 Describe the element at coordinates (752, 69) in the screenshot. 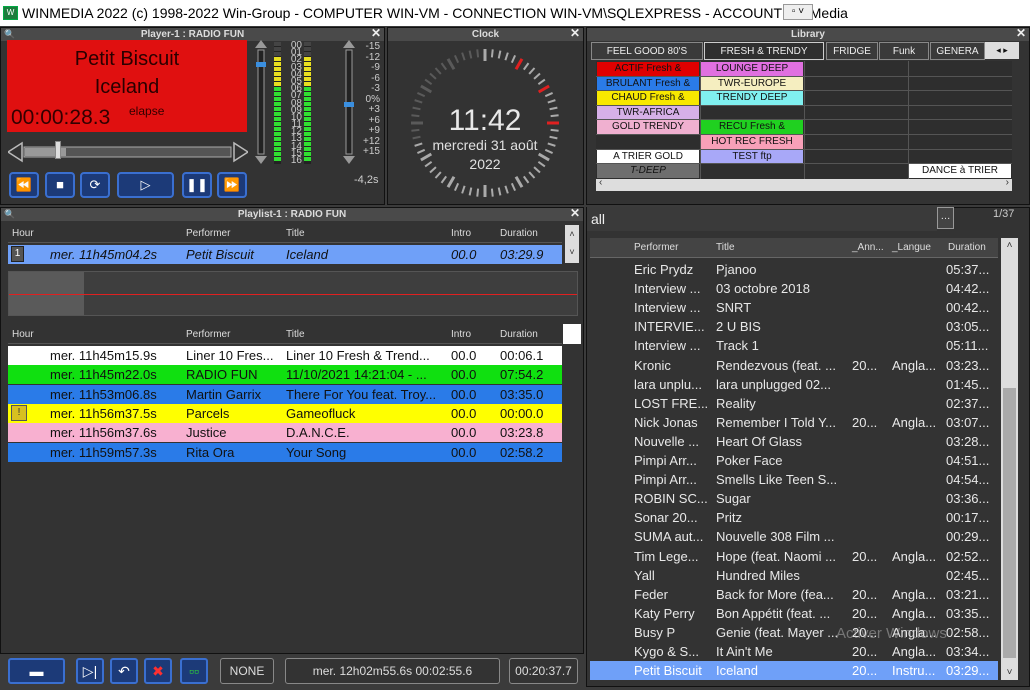

I see `library-category: LOUNGE DEEP` at that location.